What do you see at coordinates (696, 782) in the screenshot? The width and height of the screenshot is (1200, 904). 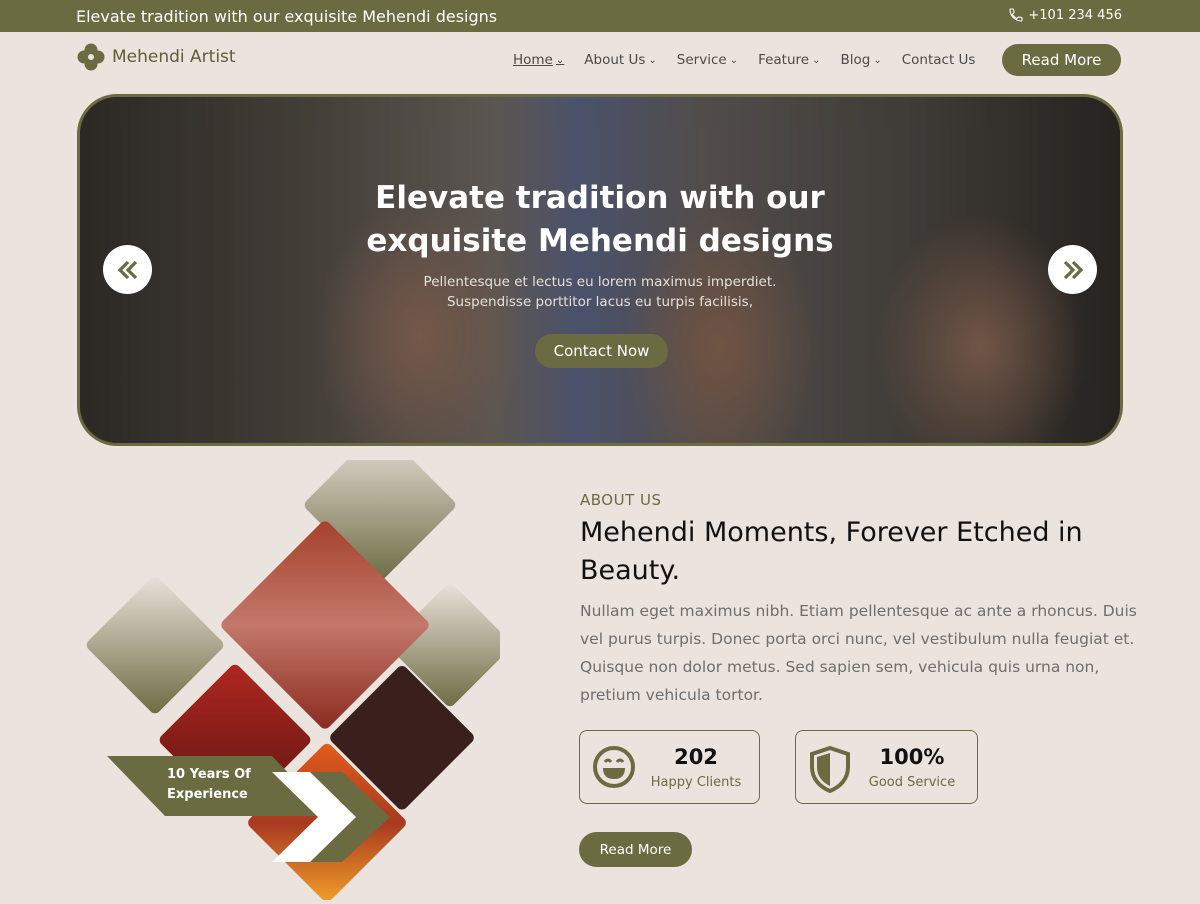 I see `stat-label: Happy Clients` at bounding box center [696, 782].